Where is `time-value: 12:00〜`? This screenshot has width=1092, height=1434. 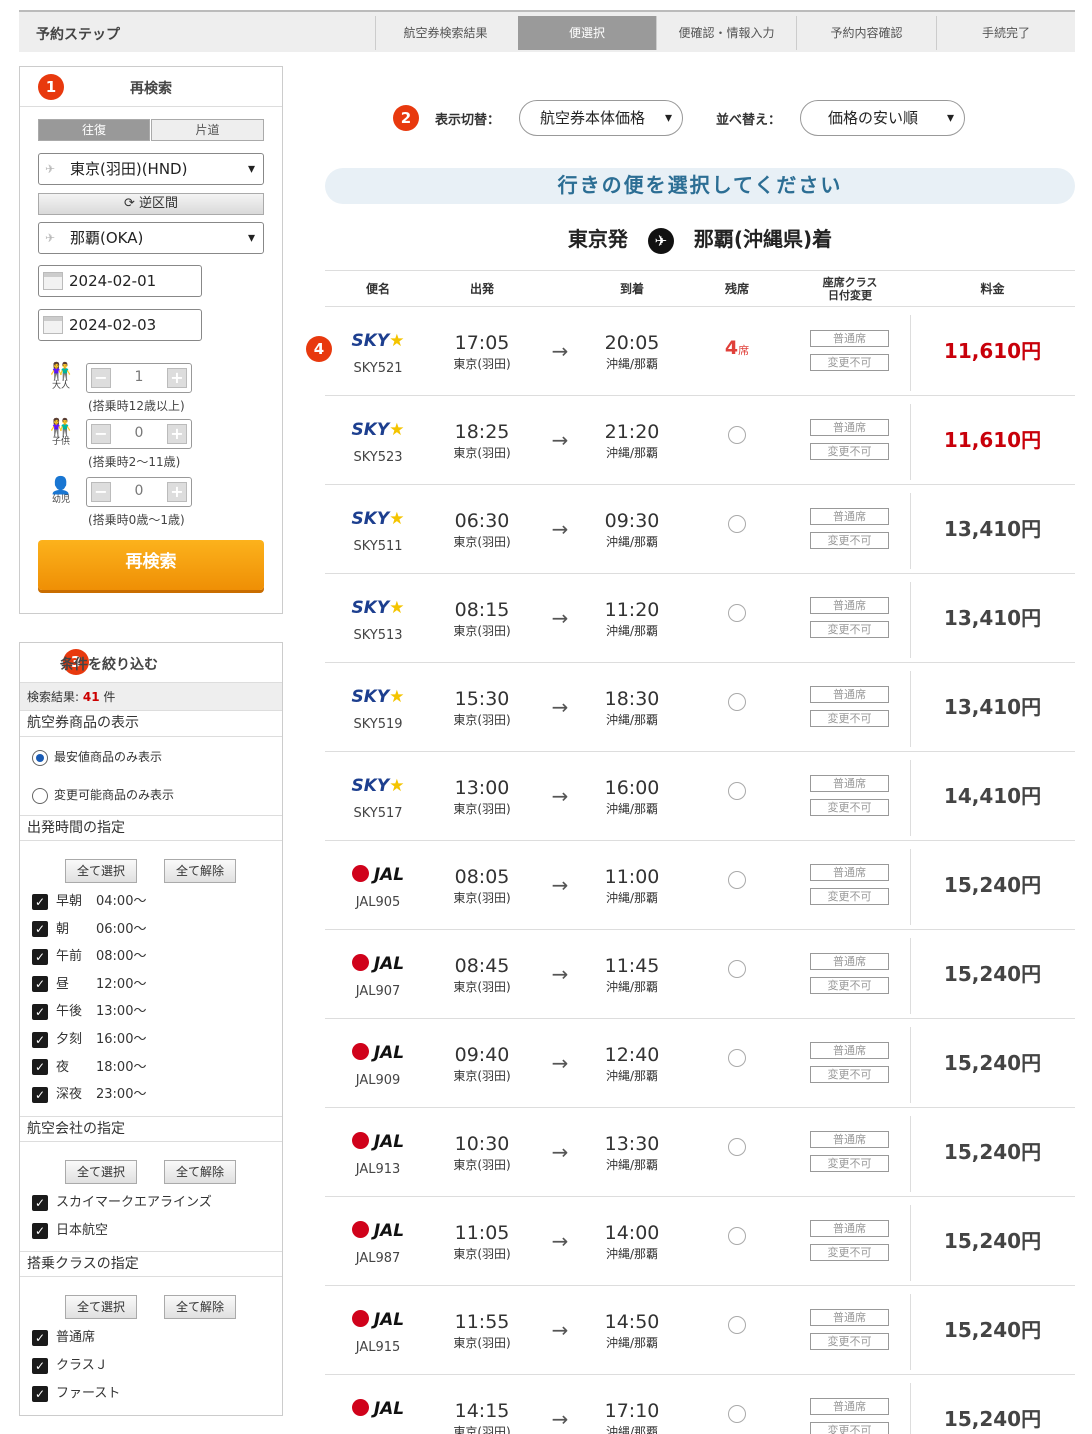 time-value: 12:00〜 is located at coordinates (121, 984).